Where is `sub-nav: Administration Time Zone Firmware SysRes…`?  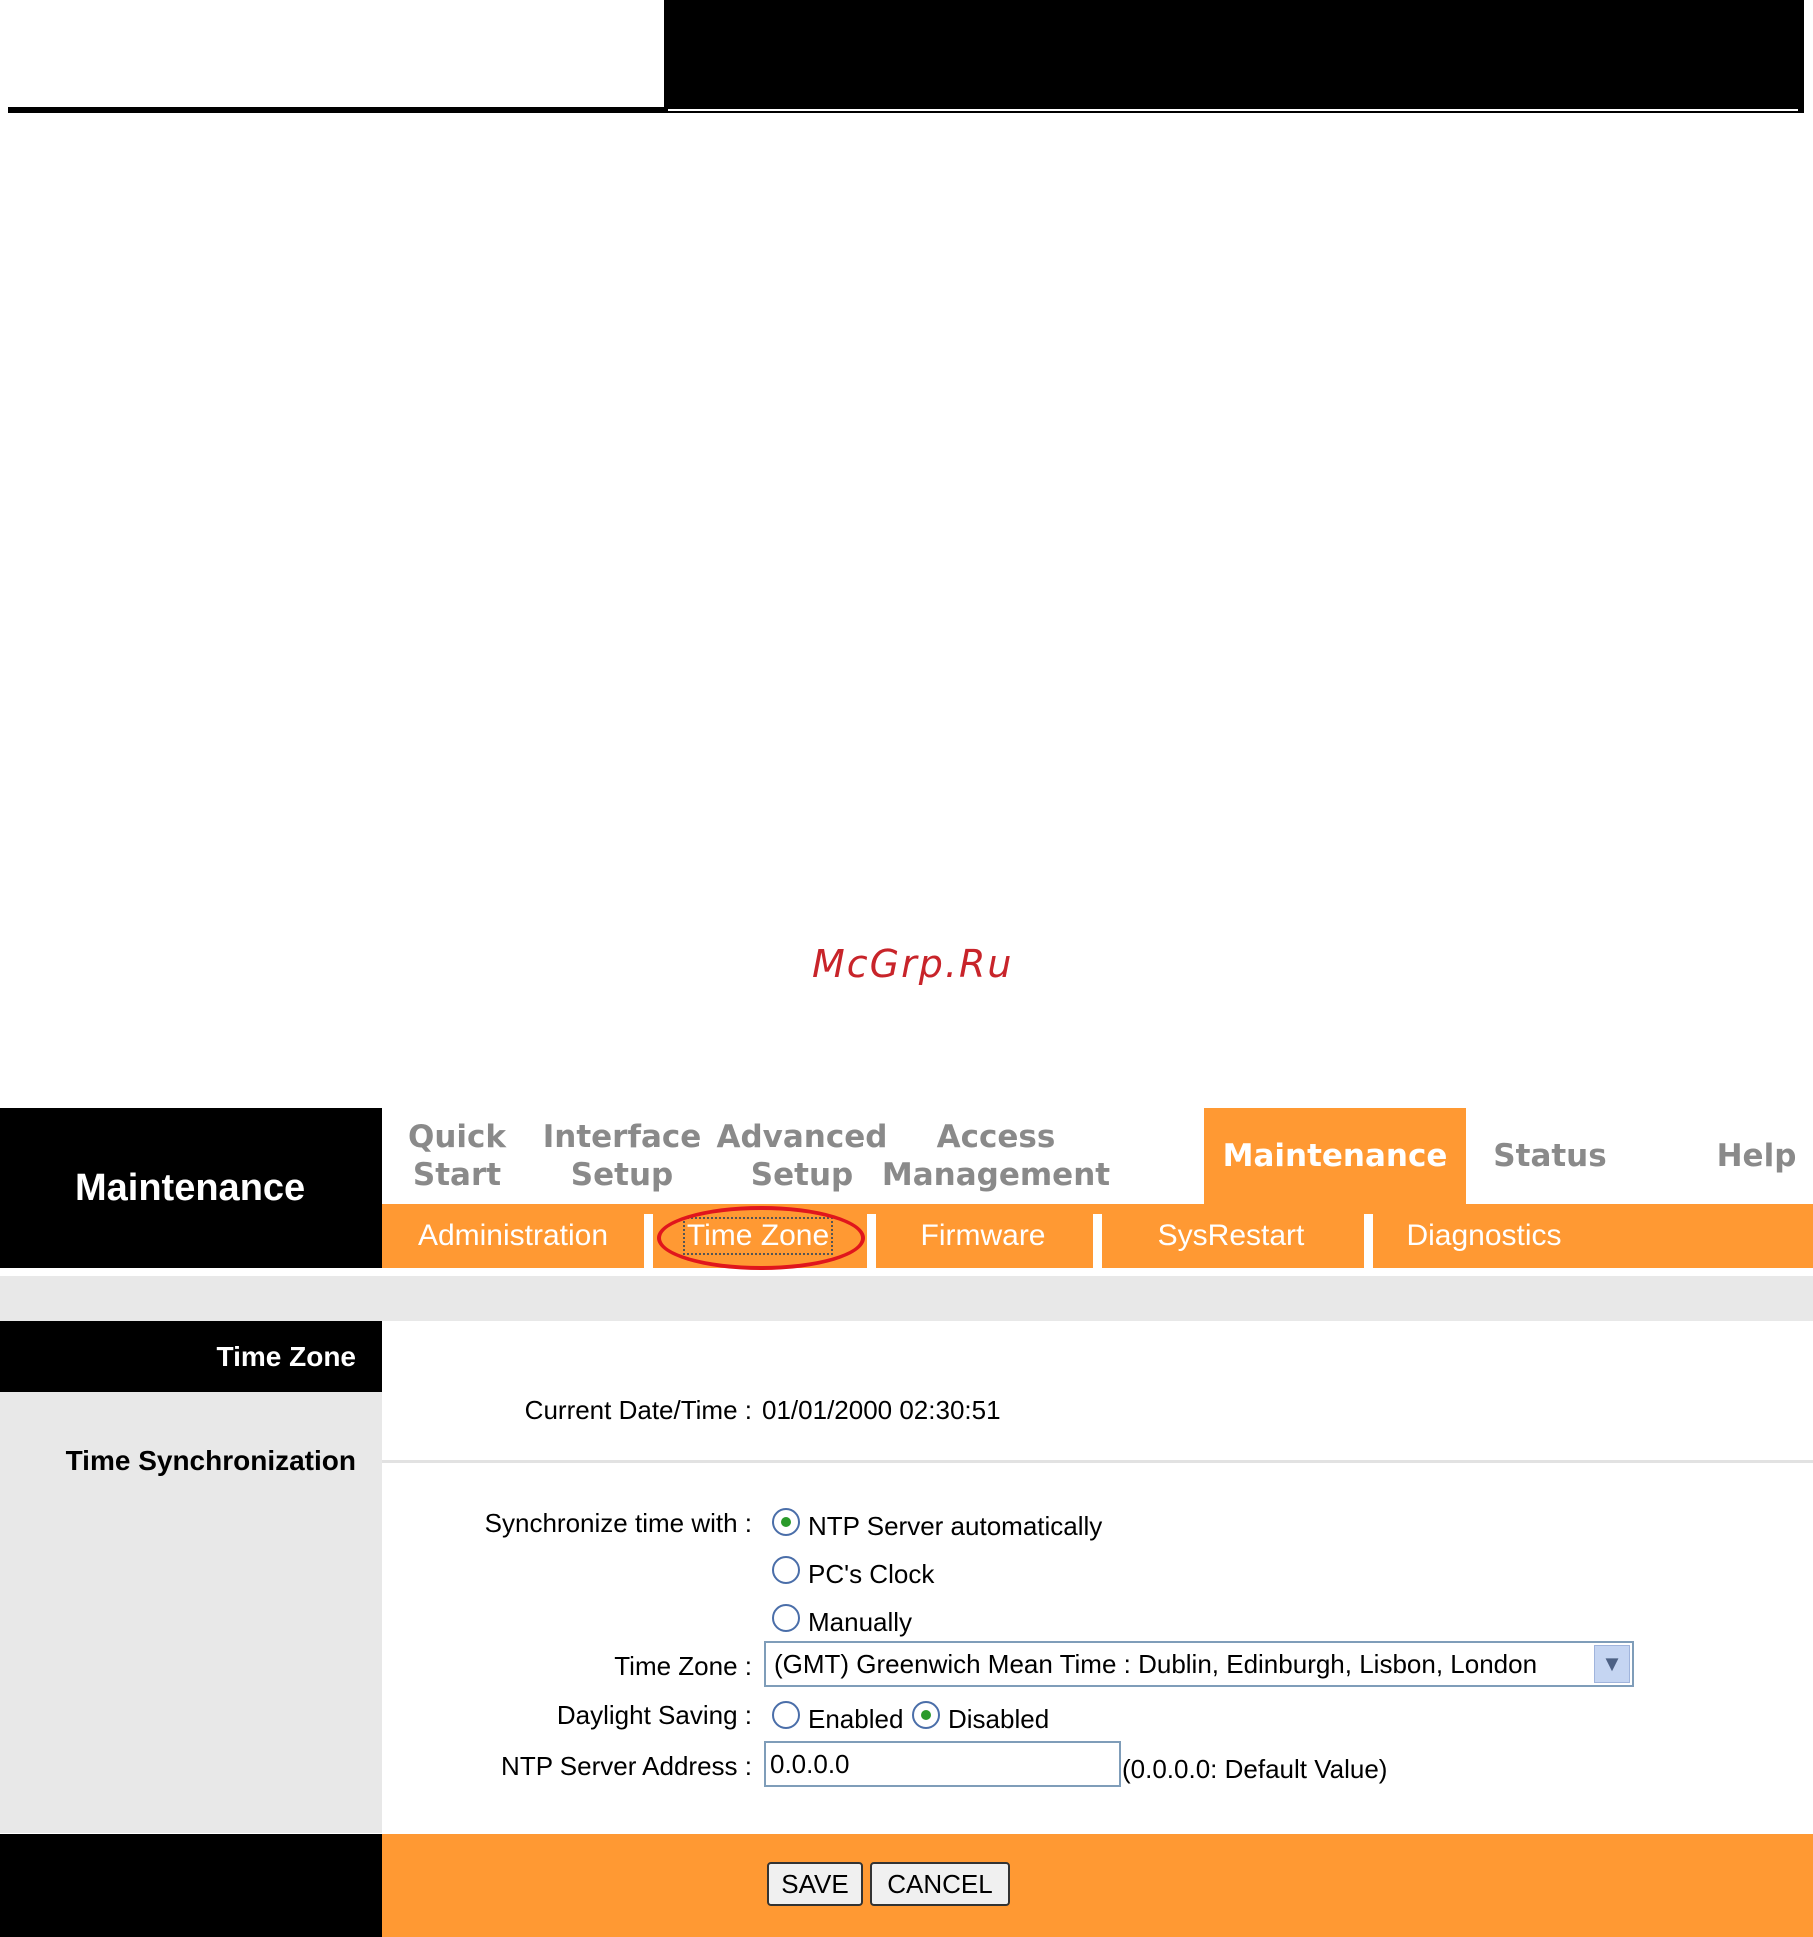 sub-nav: Administration Time Zone Firmware SysRes… is located at coordinates (1097, 1237).